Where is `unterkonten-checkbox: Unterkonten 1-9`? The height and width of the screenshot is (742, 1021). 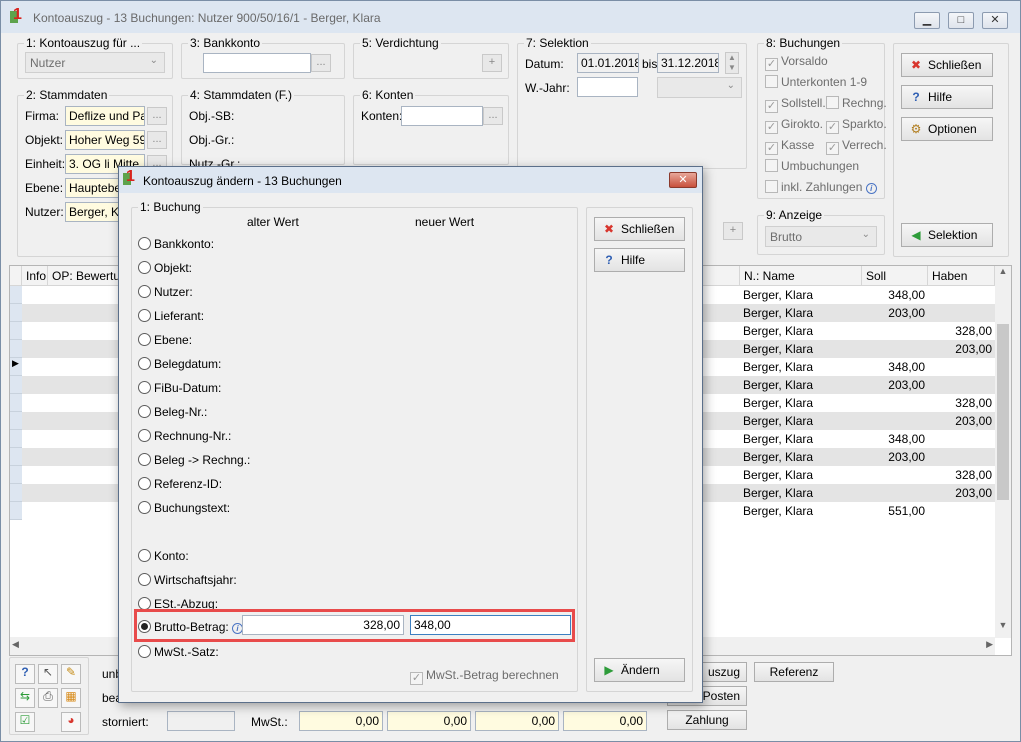 unterkonten-checkbox: Unterkonten 1-9 is located at coordinates (816, 82).